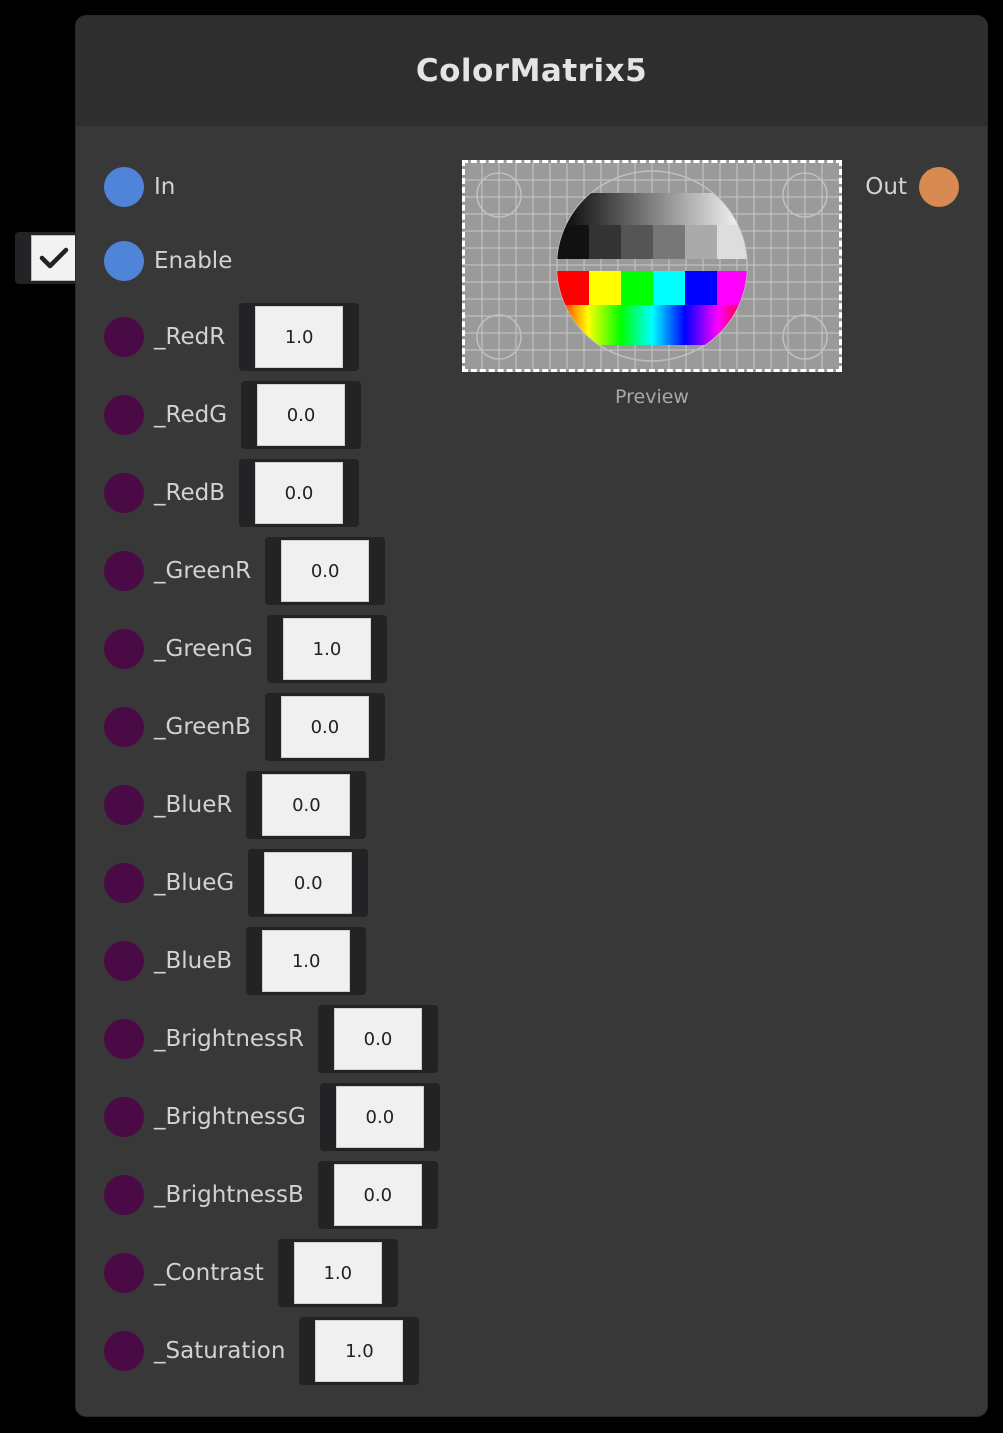  Describe the element at coordinates (220, 1351) in the screenshot. I see `param-label: _Saturation` at that location.